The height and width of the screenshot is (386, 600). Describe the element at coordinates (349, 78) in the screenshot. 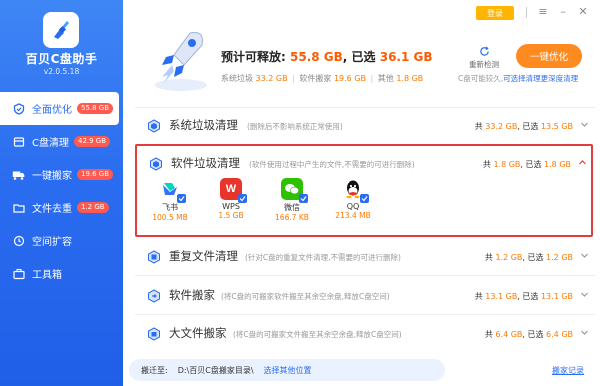

I see `move-value: 19.6 GB` at that location.